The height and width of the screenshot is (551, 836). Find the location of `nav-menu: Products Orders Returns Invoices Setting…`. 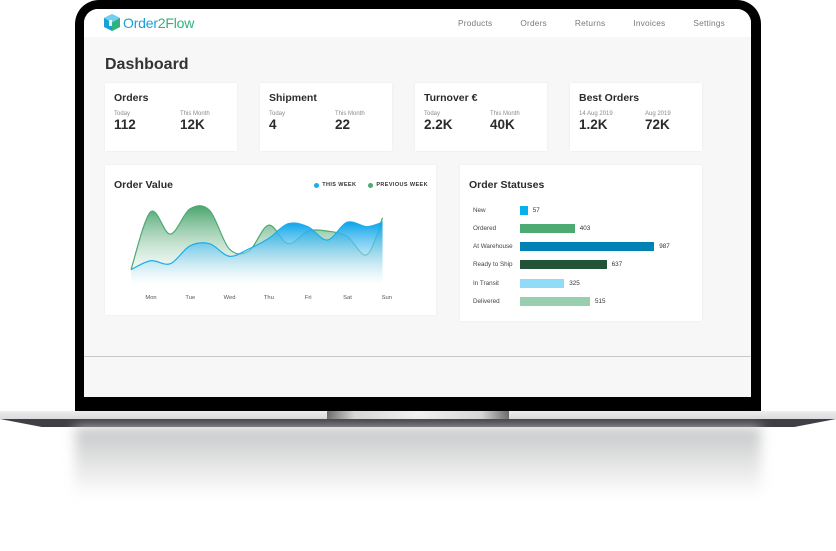

nav-menu: Products Orders Returns Invoices Setting… is located at coordinates (577, 23).